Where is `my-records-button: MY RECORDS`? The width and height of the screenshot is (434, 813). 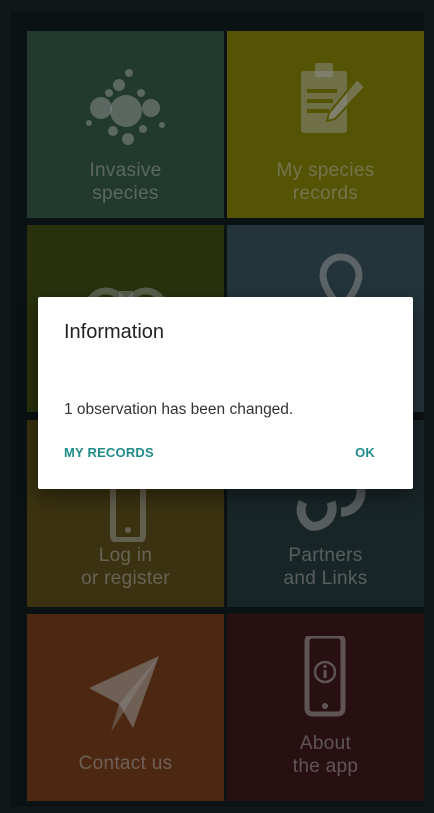 my-records-button: MY RECORDS is located at coordinates (109, 452).